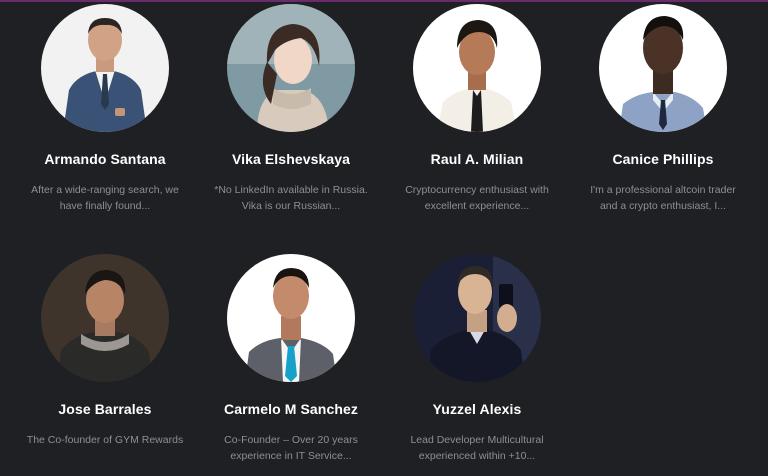 This screenshot has height=476, width=768. Describe the element at coordinates (663, 190) in the screenshot. I see `member-bio-line: I'm a professional altcoin trader` at that location.